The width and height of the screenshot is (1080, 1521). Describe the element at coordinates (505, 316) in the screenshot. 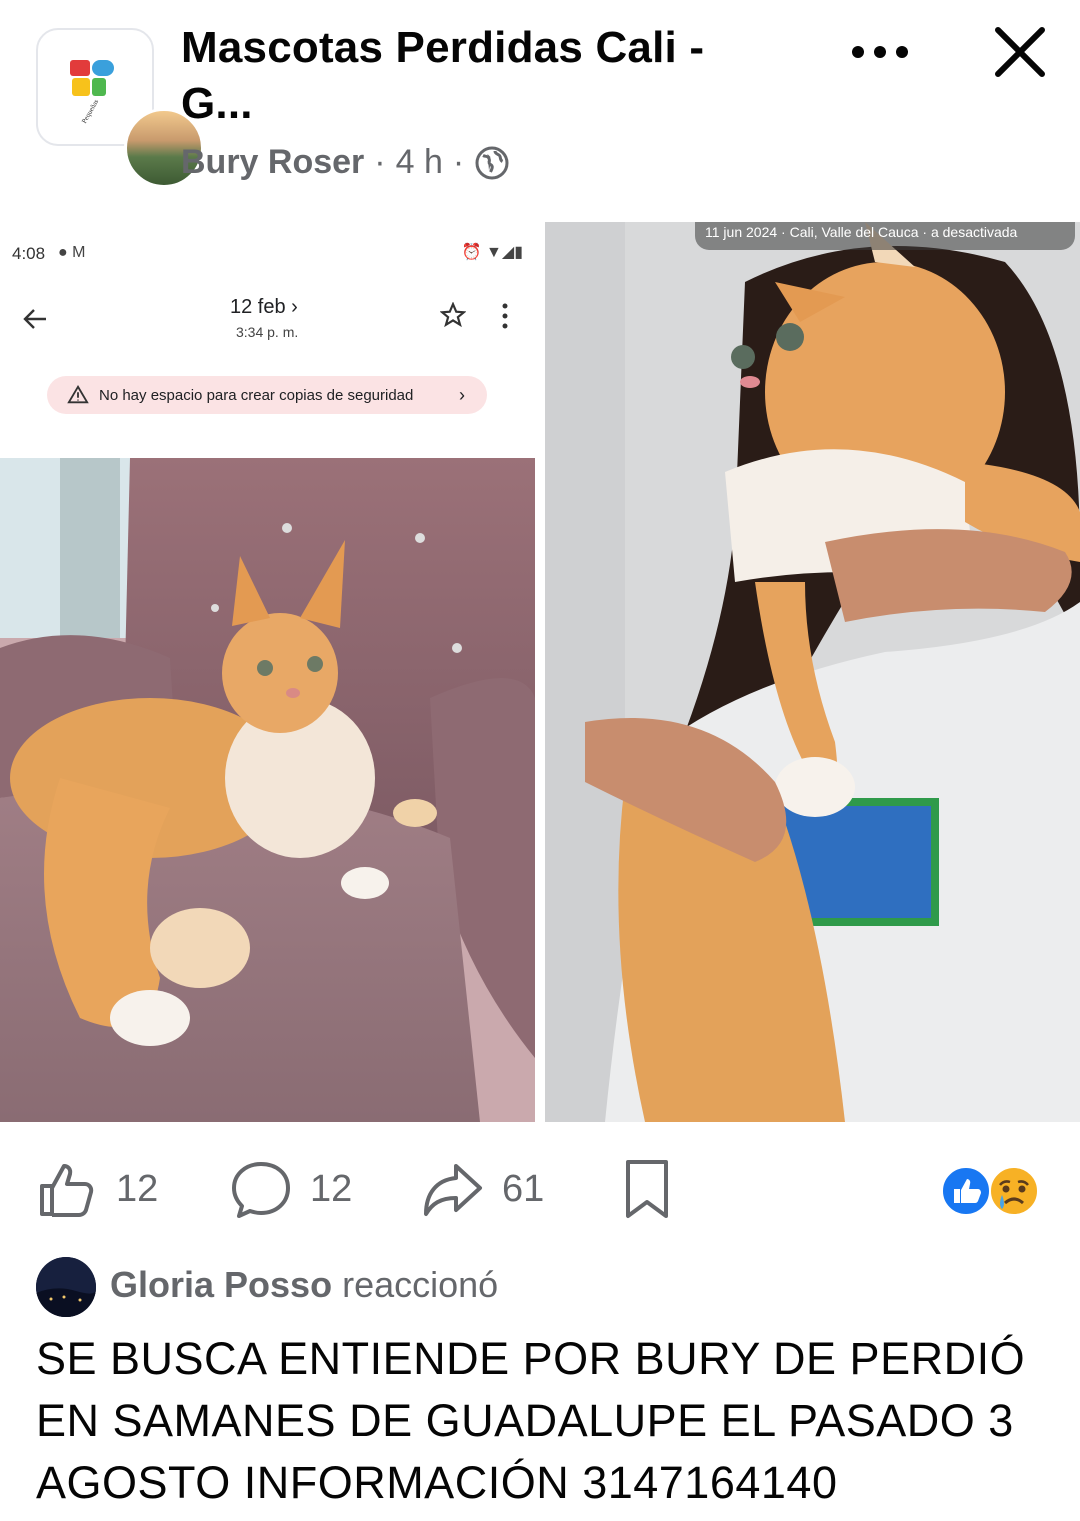

I see `kebab-menu-icon` at that location.